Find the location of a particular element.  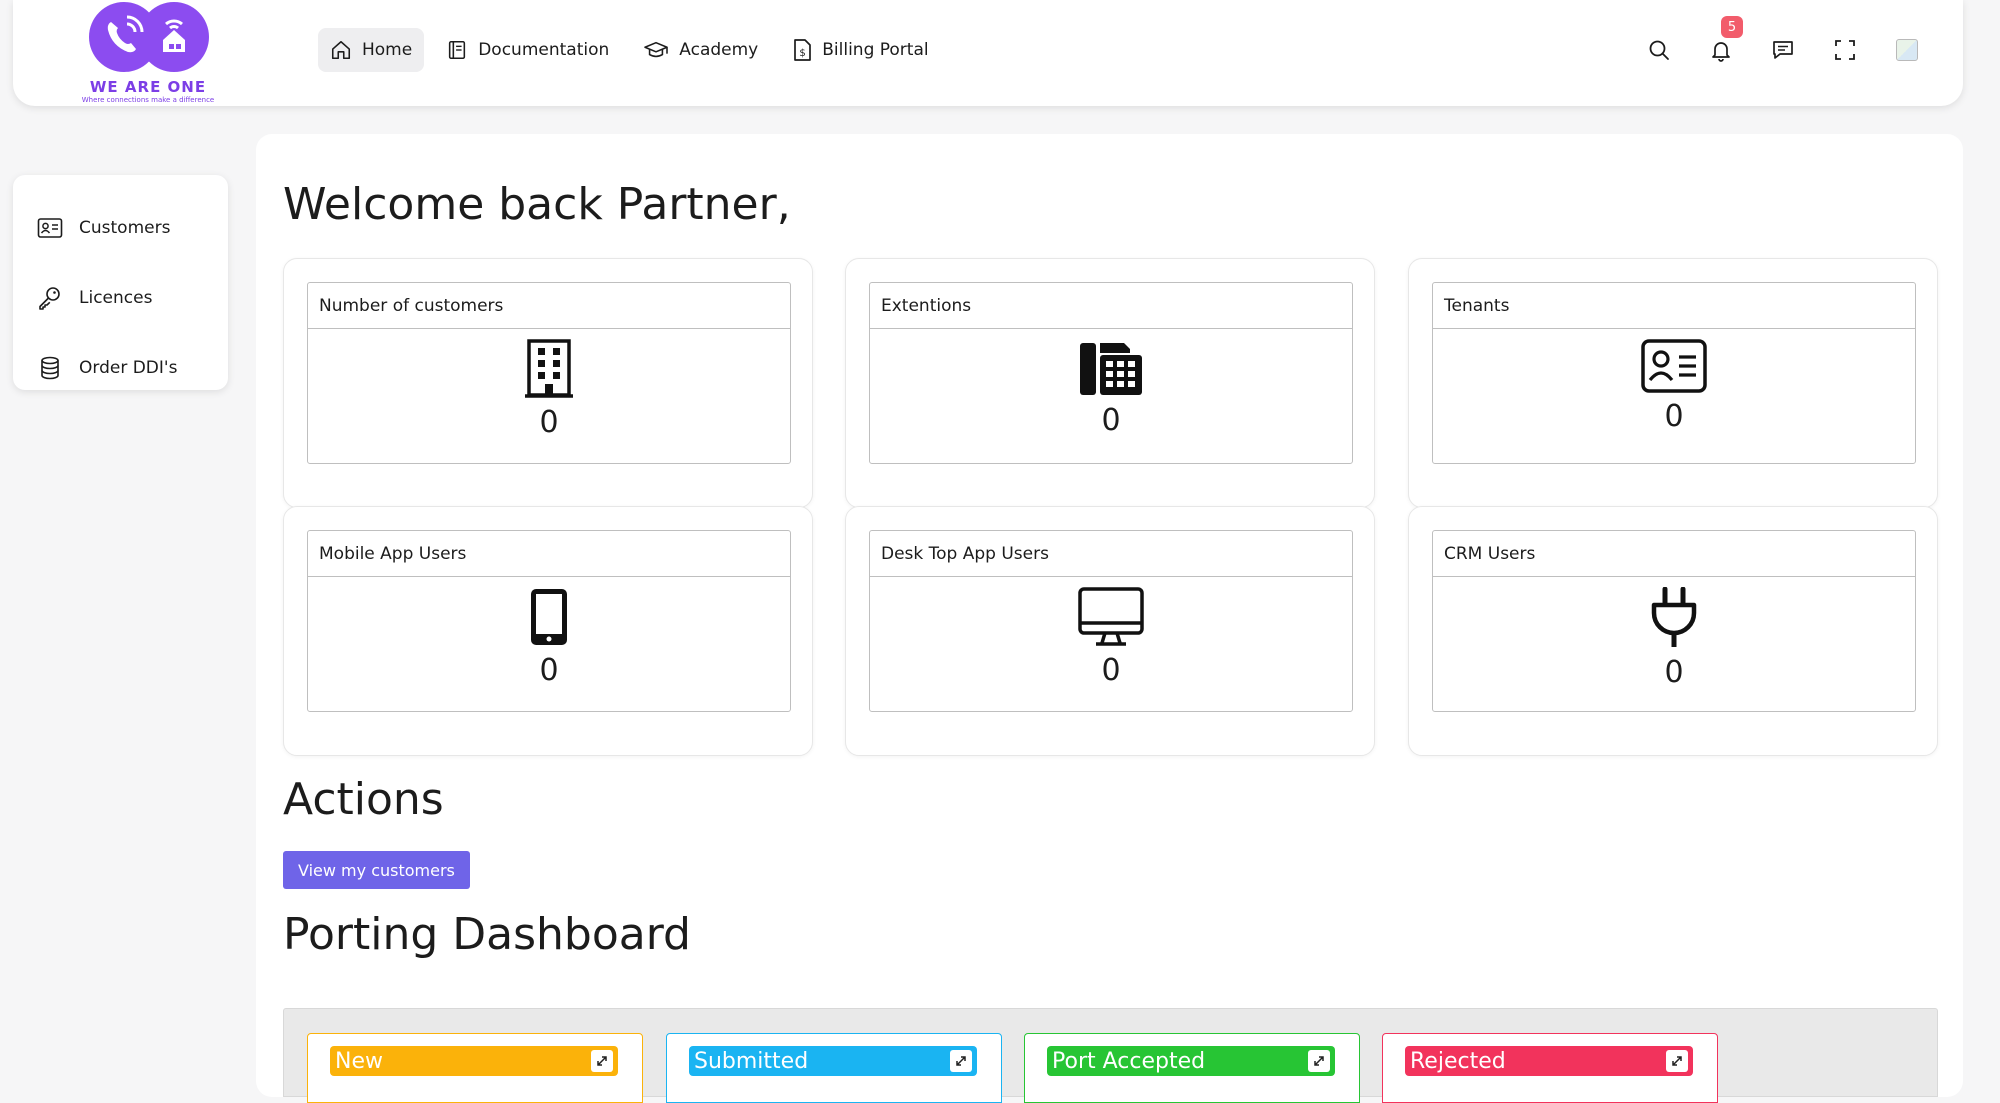

porting-dashboard-title: Porting Dashboard is located at coordinates (487, 934).